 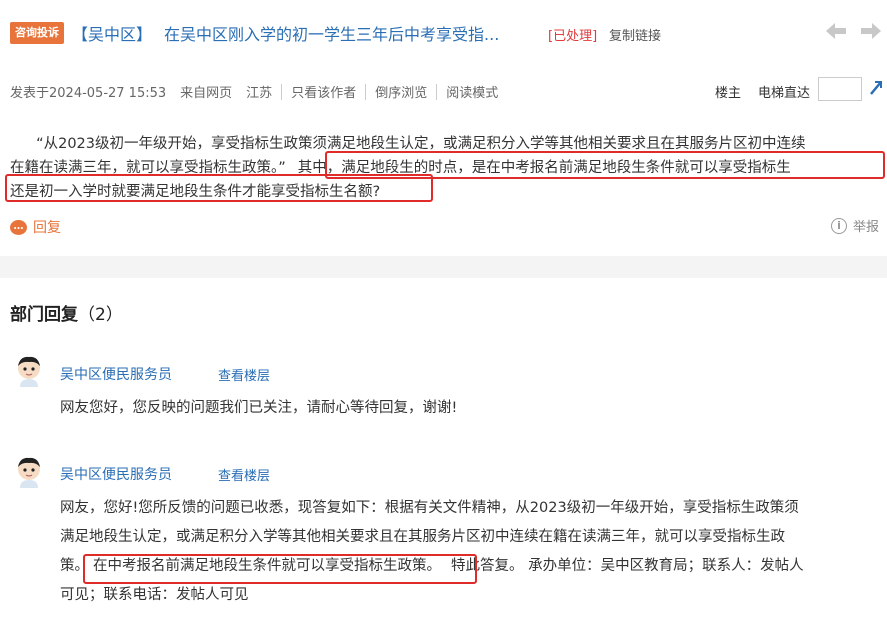 What do you see at coordinates (836, 33) in the screenshot?
I see `arrow-left-icon` at bounding box center [836, 33].